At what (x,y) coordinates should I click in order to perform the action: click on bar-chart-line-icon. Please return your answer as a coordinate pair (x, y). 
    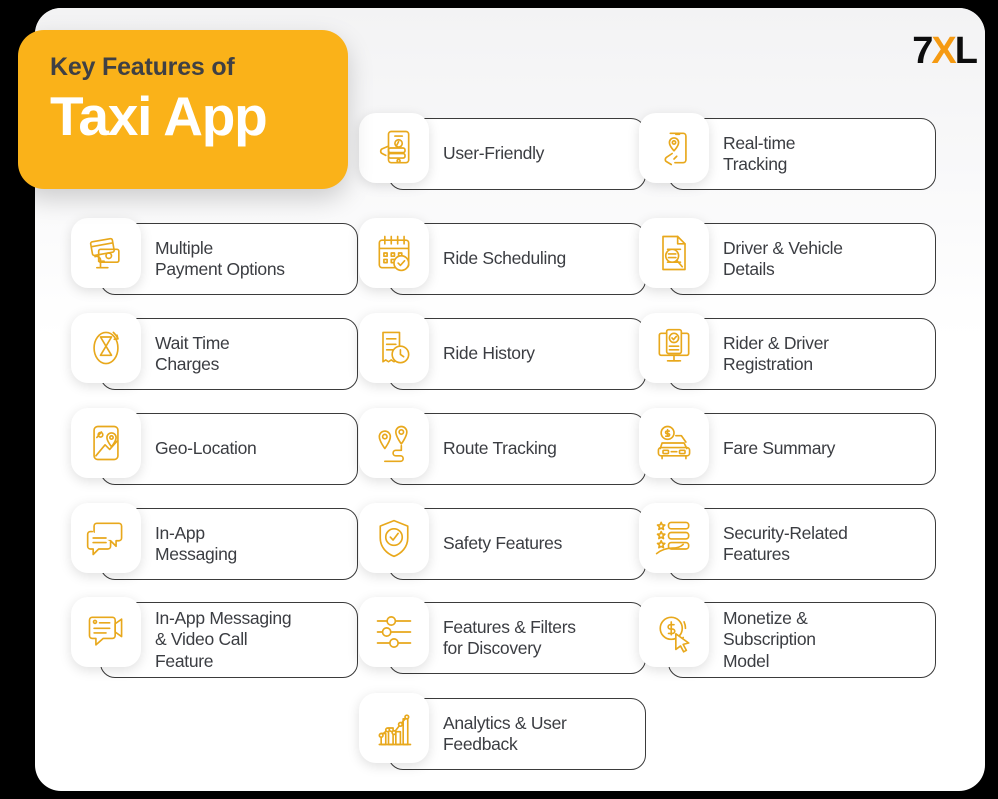
    Looking at the image, I should click on (394, 728).